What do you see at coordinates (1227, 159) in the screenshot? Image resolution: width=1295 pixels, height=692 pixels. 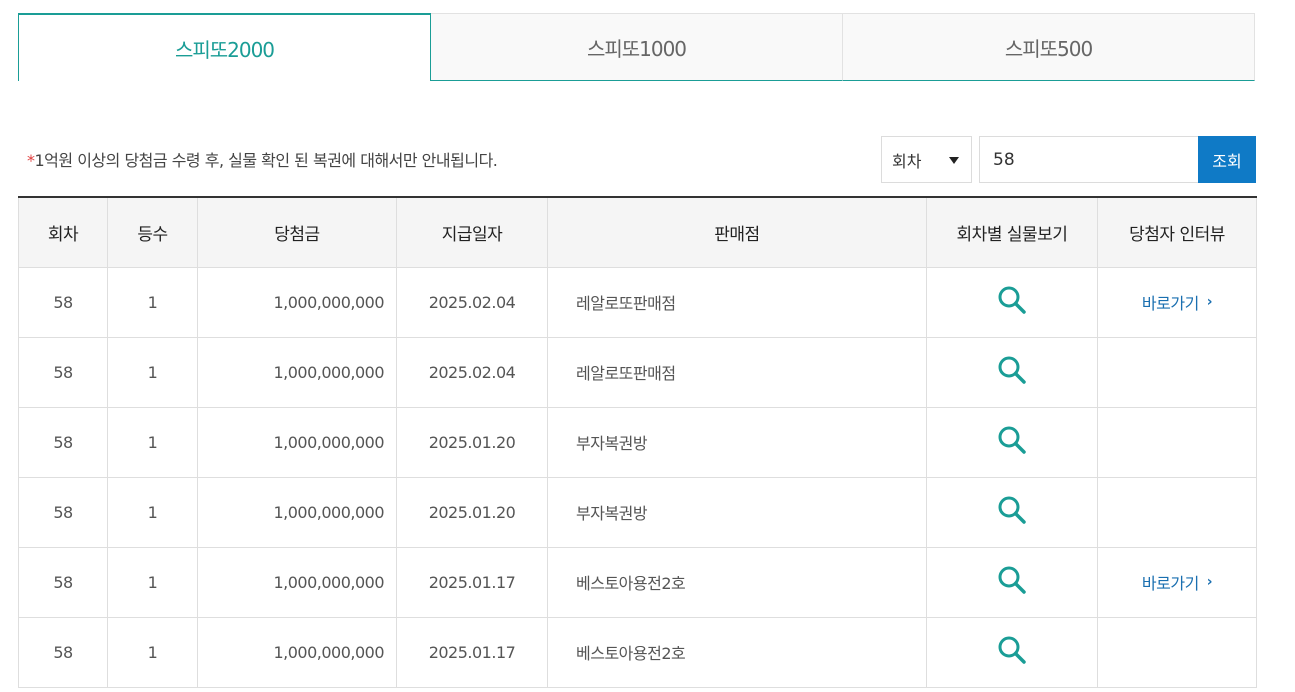 I see `search-button: 조회` at bounding box center [1227, 159].